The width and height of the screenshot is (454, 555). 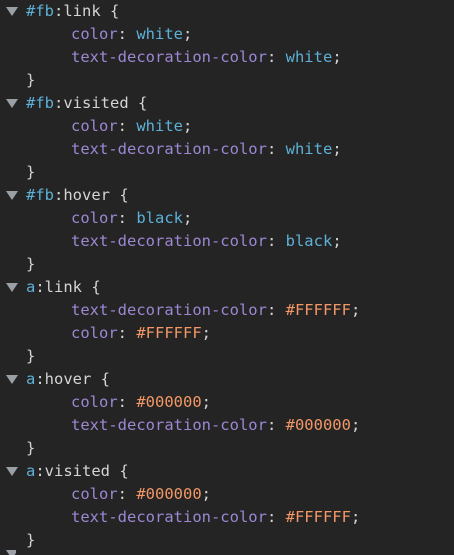 I want to click on rule-selector-line: a:hover {, so click(x=227, y=379).